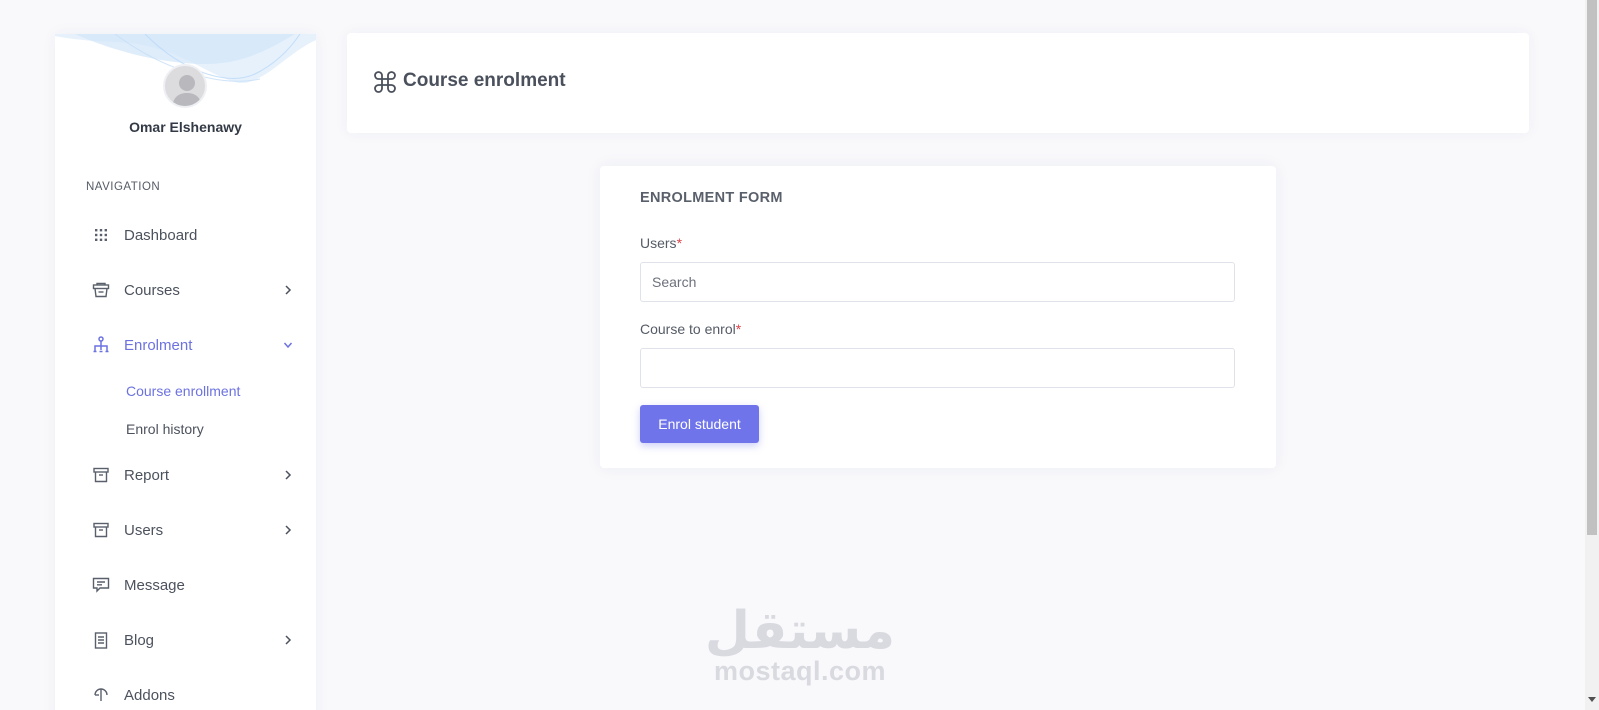 This screenshot has width=1599, height=710. I want to click on command-icon, so click(385, 82).